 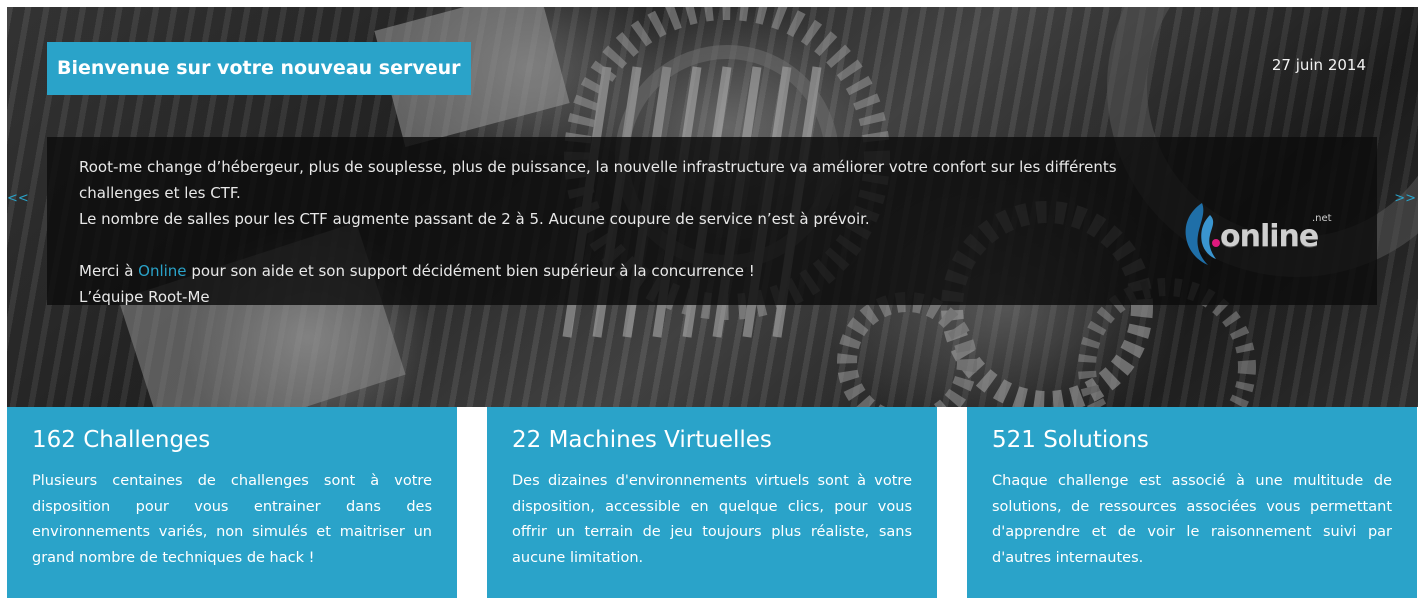 I want to click on slider-next-button: >>, so click(x=1405, y=198).